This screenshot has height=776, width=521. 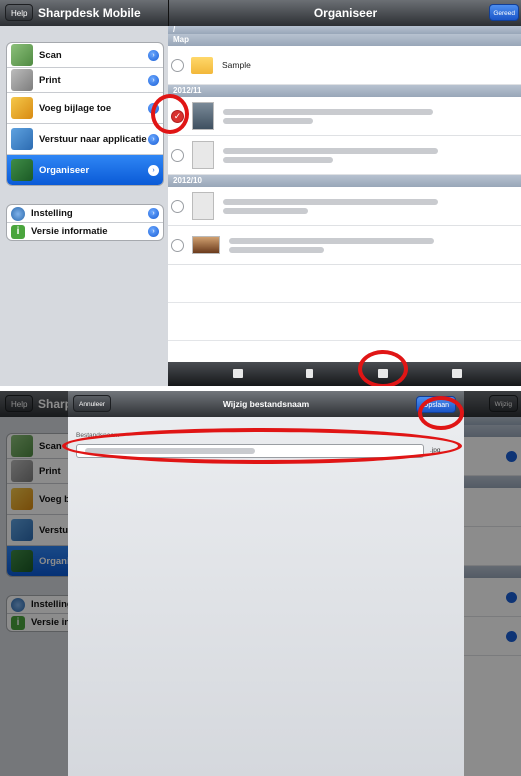 I want to click on dialog-header: Annuleer Wijzig bestandsnaam Opslaan, so click(x=266, y=404).